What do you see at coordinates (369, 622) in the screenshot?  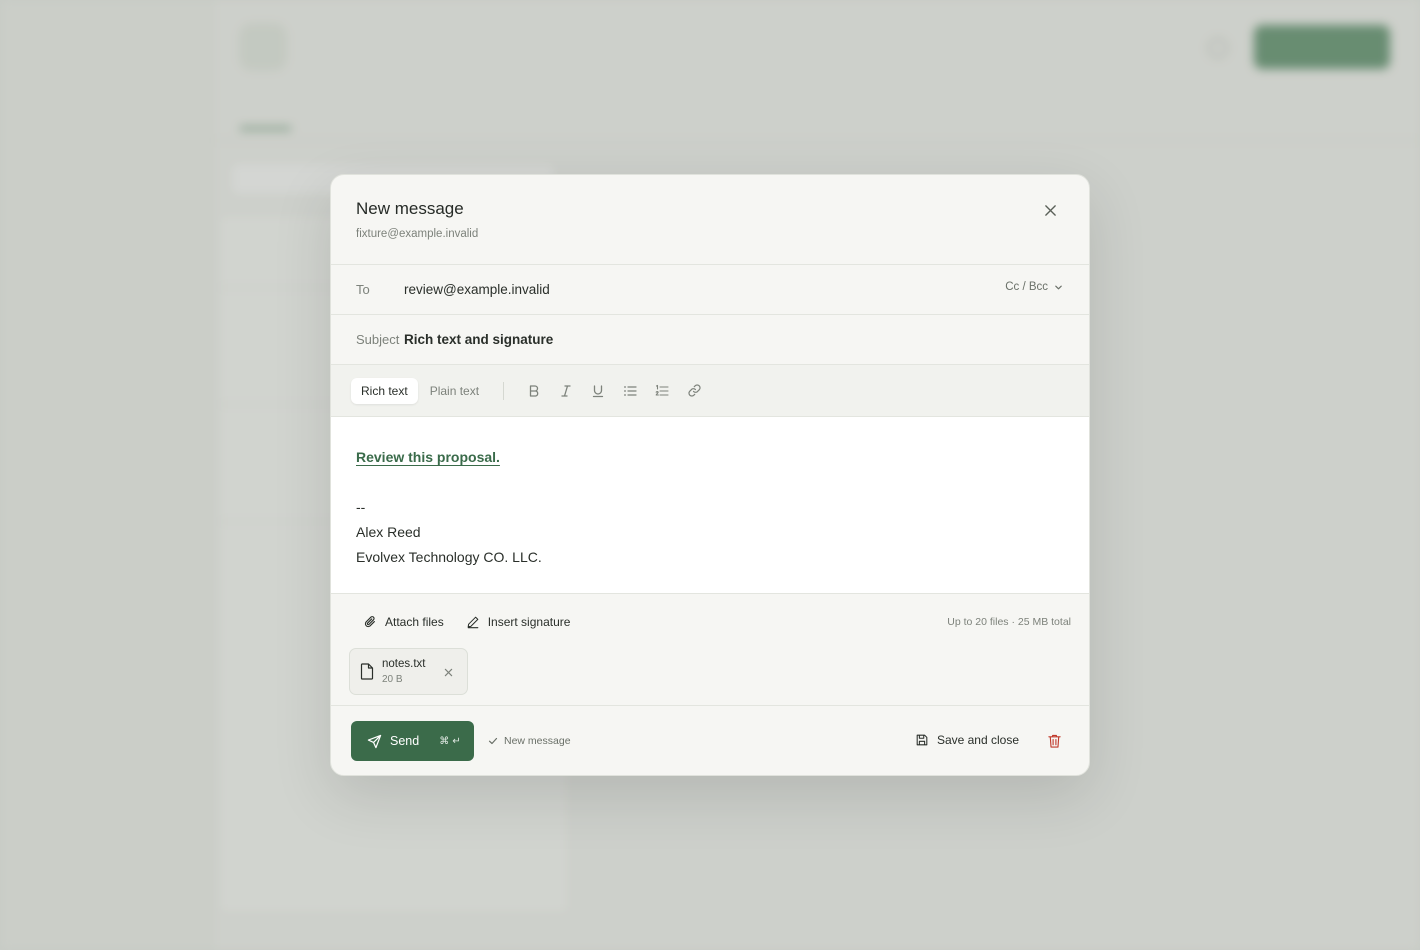 I see `paperclip-icon` at bounding box center [369, 622].